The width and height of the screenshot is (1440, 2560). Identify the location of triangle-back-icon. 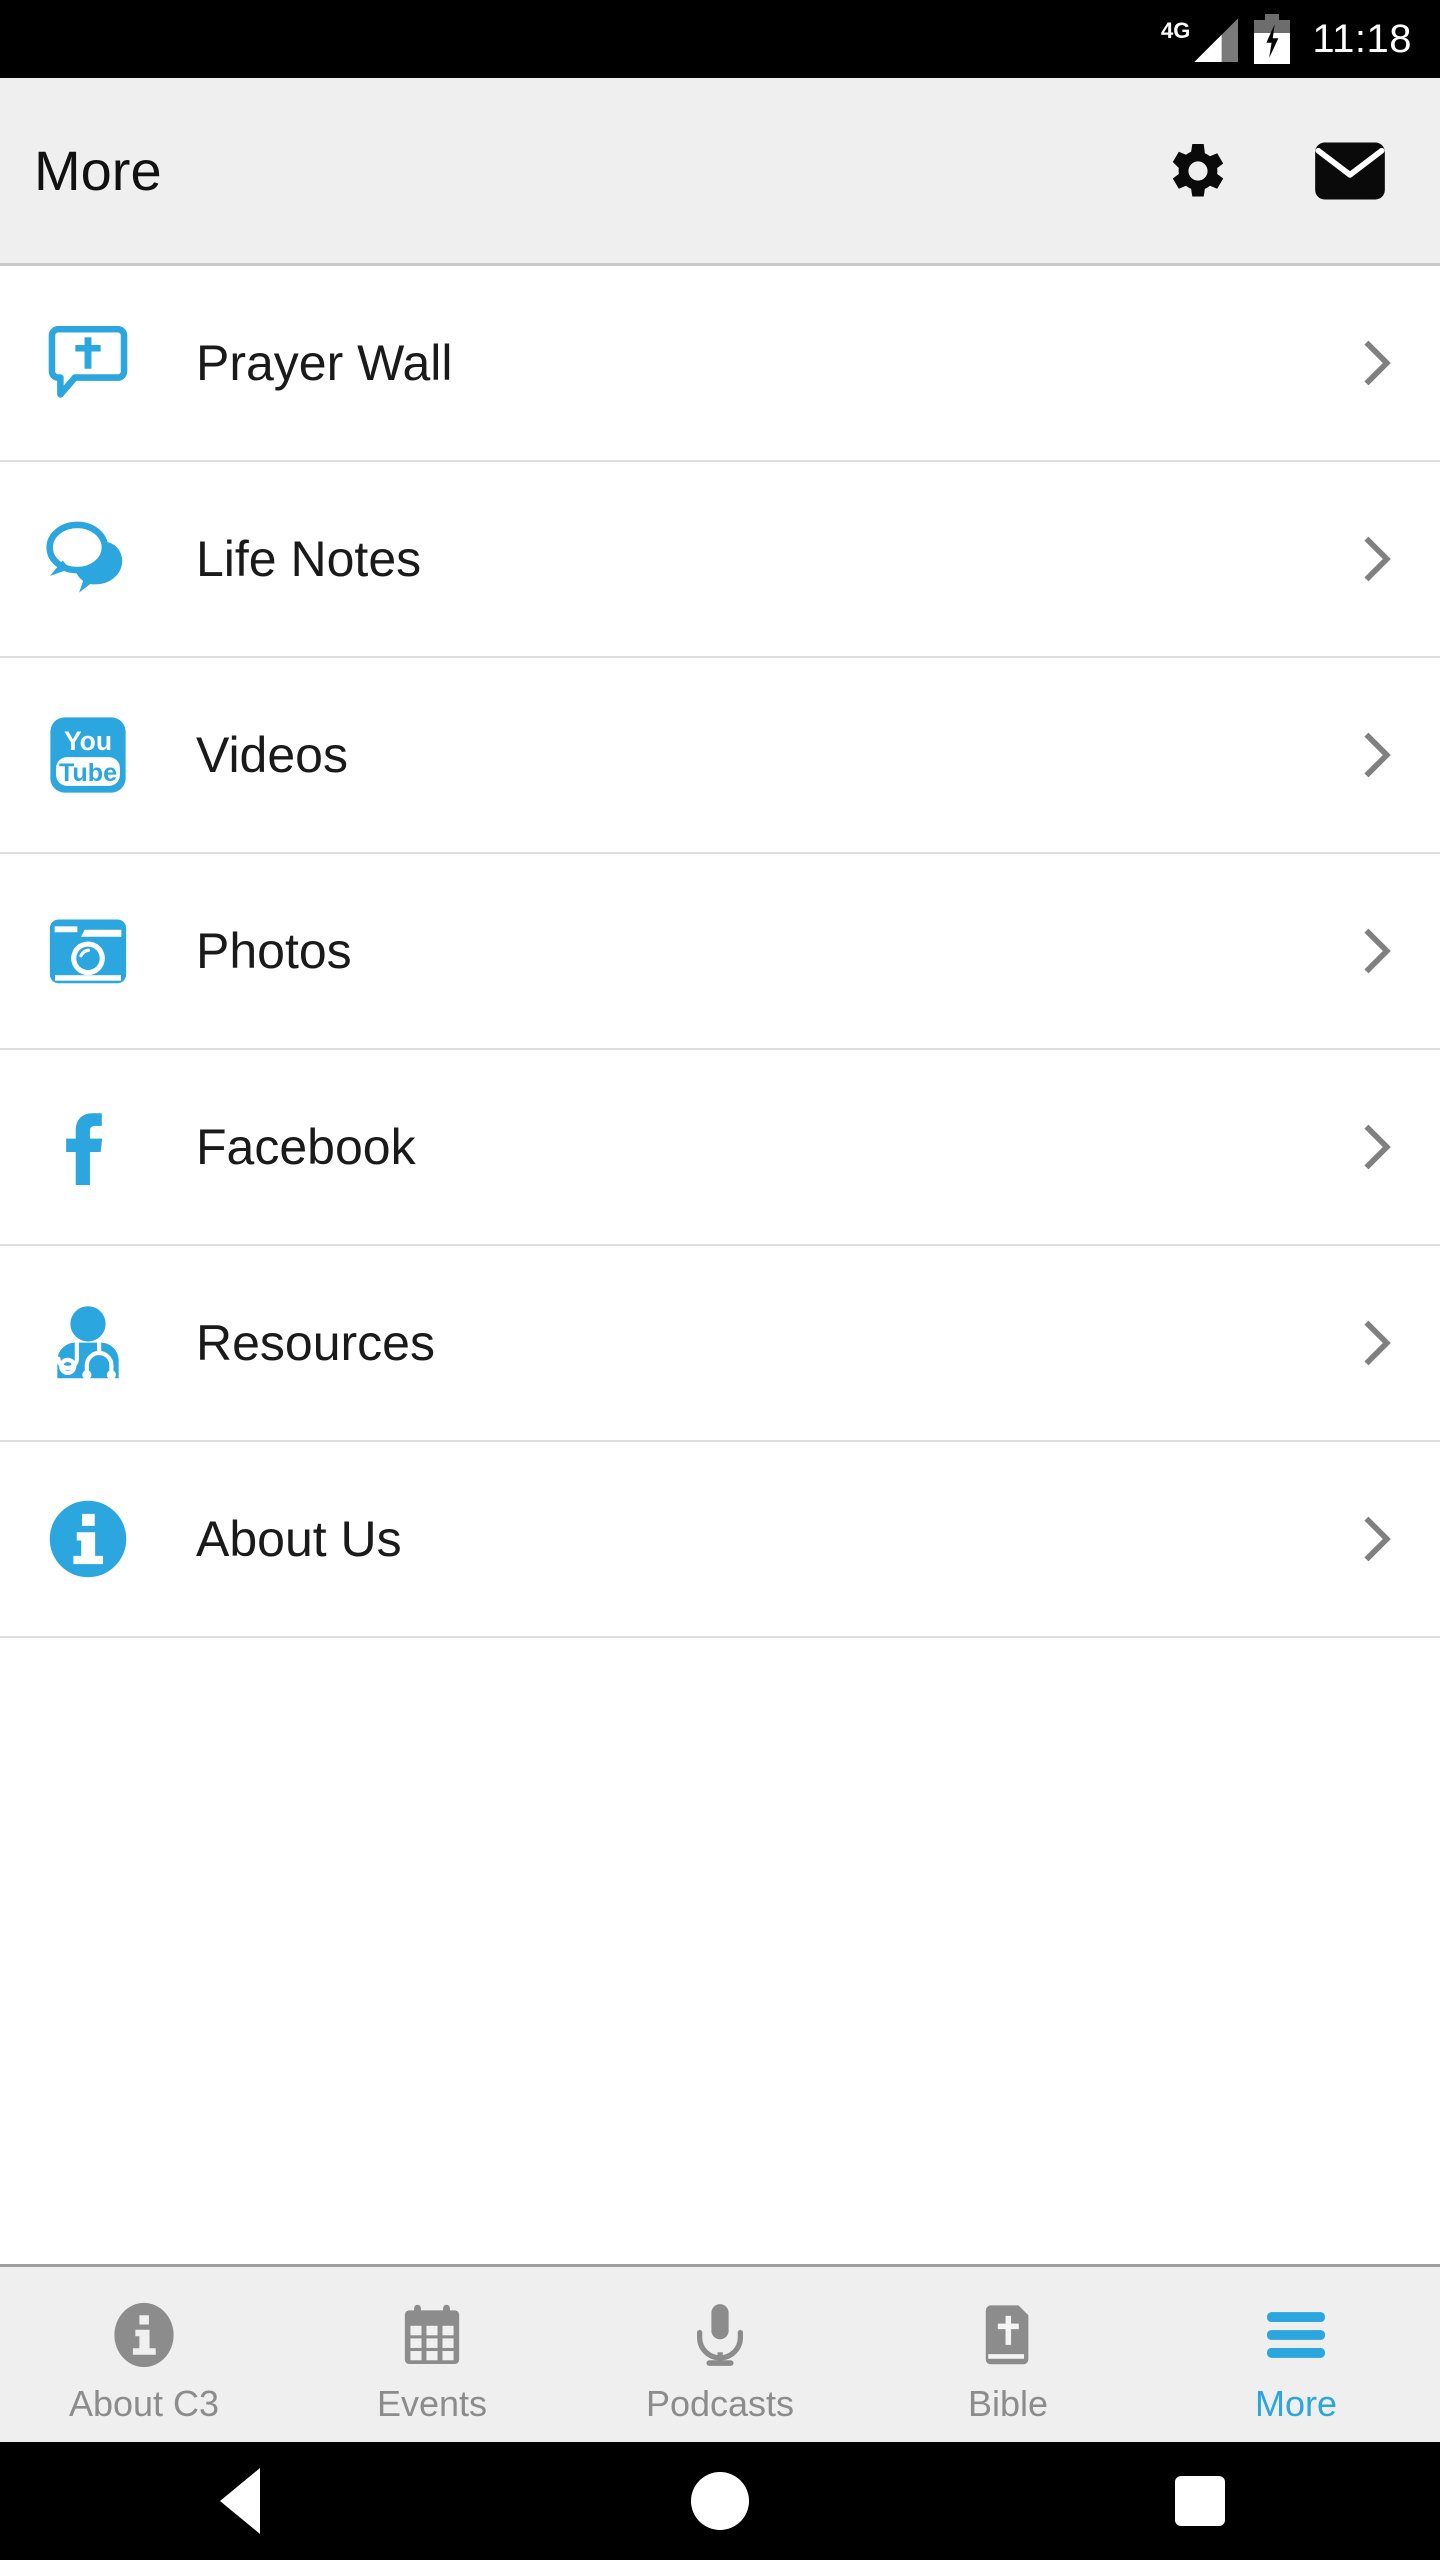
(240, 2501).